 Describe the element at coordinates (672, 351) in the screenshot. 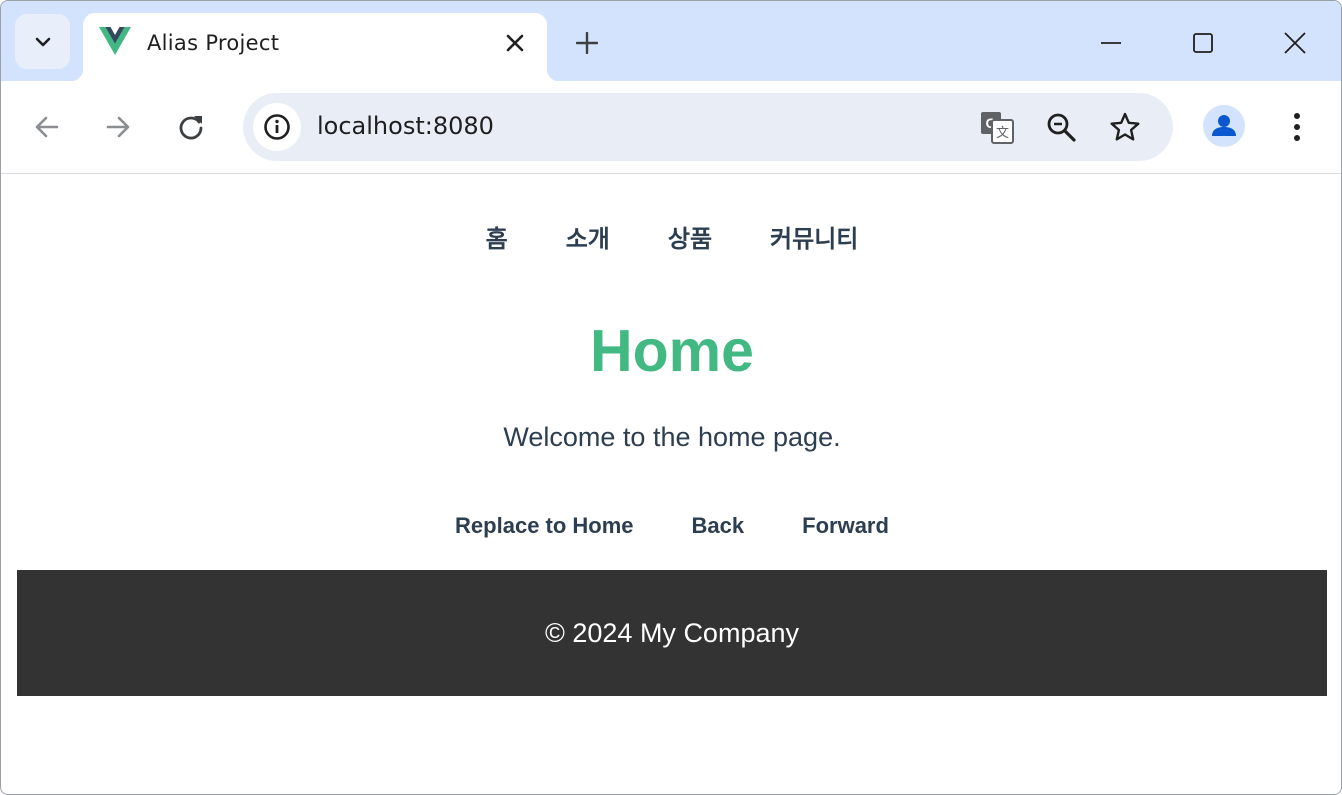

I see `page-title: Home` at that location.